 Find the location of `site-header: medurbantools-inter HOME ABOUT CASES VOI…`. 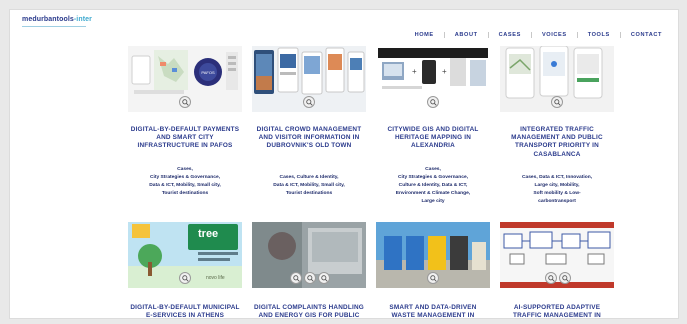

site-header: medurbantools-inter HOME ABOUT CASES VOI… is located at coordinates (344, 27).